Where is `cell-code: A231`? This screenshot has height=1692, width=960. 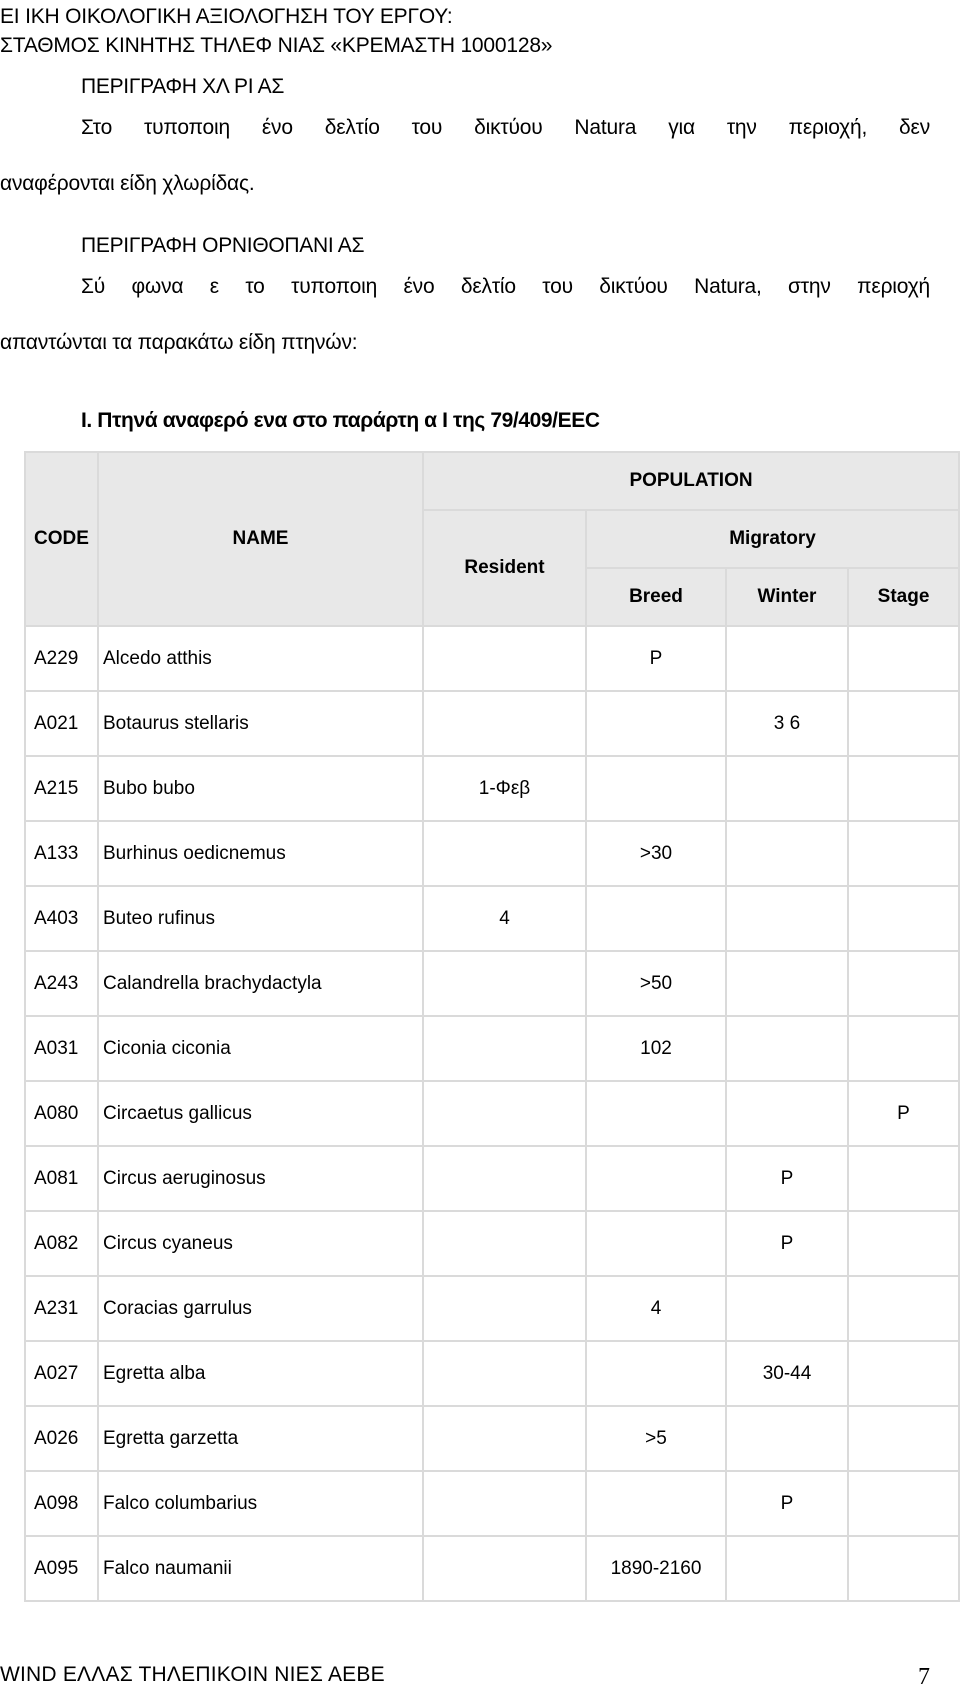 cell-code: A231 is located at coordinates (61, 1308).